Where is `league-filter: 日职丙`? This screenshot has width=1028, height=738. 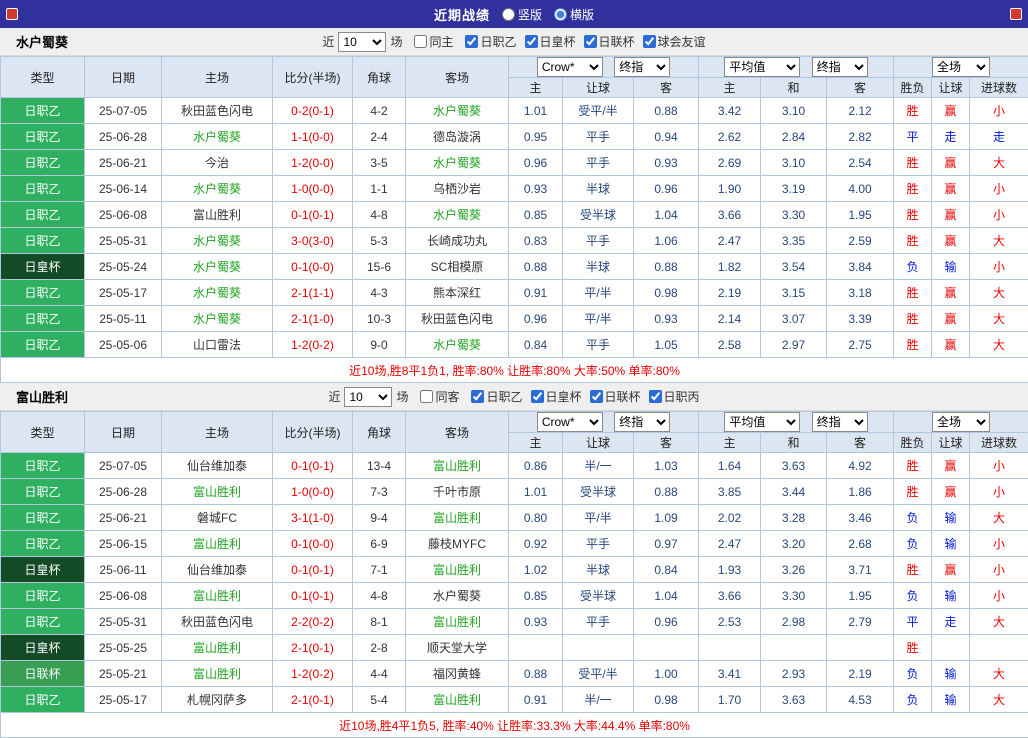
league-filter: 日职丙 is located at coordinates (674, 396).